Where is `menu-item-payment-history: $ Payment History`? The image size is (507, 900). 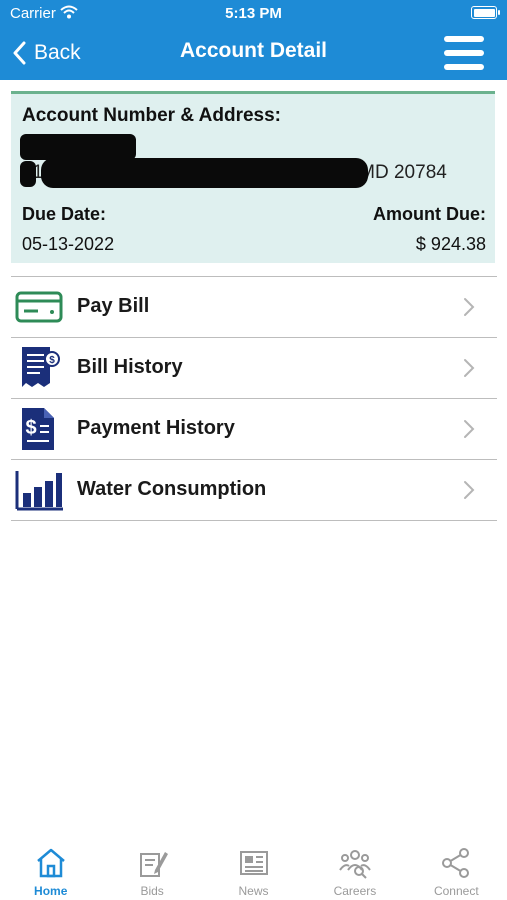 menu-item-payment-history: $ Payment History is located at coordinates (254, 429).